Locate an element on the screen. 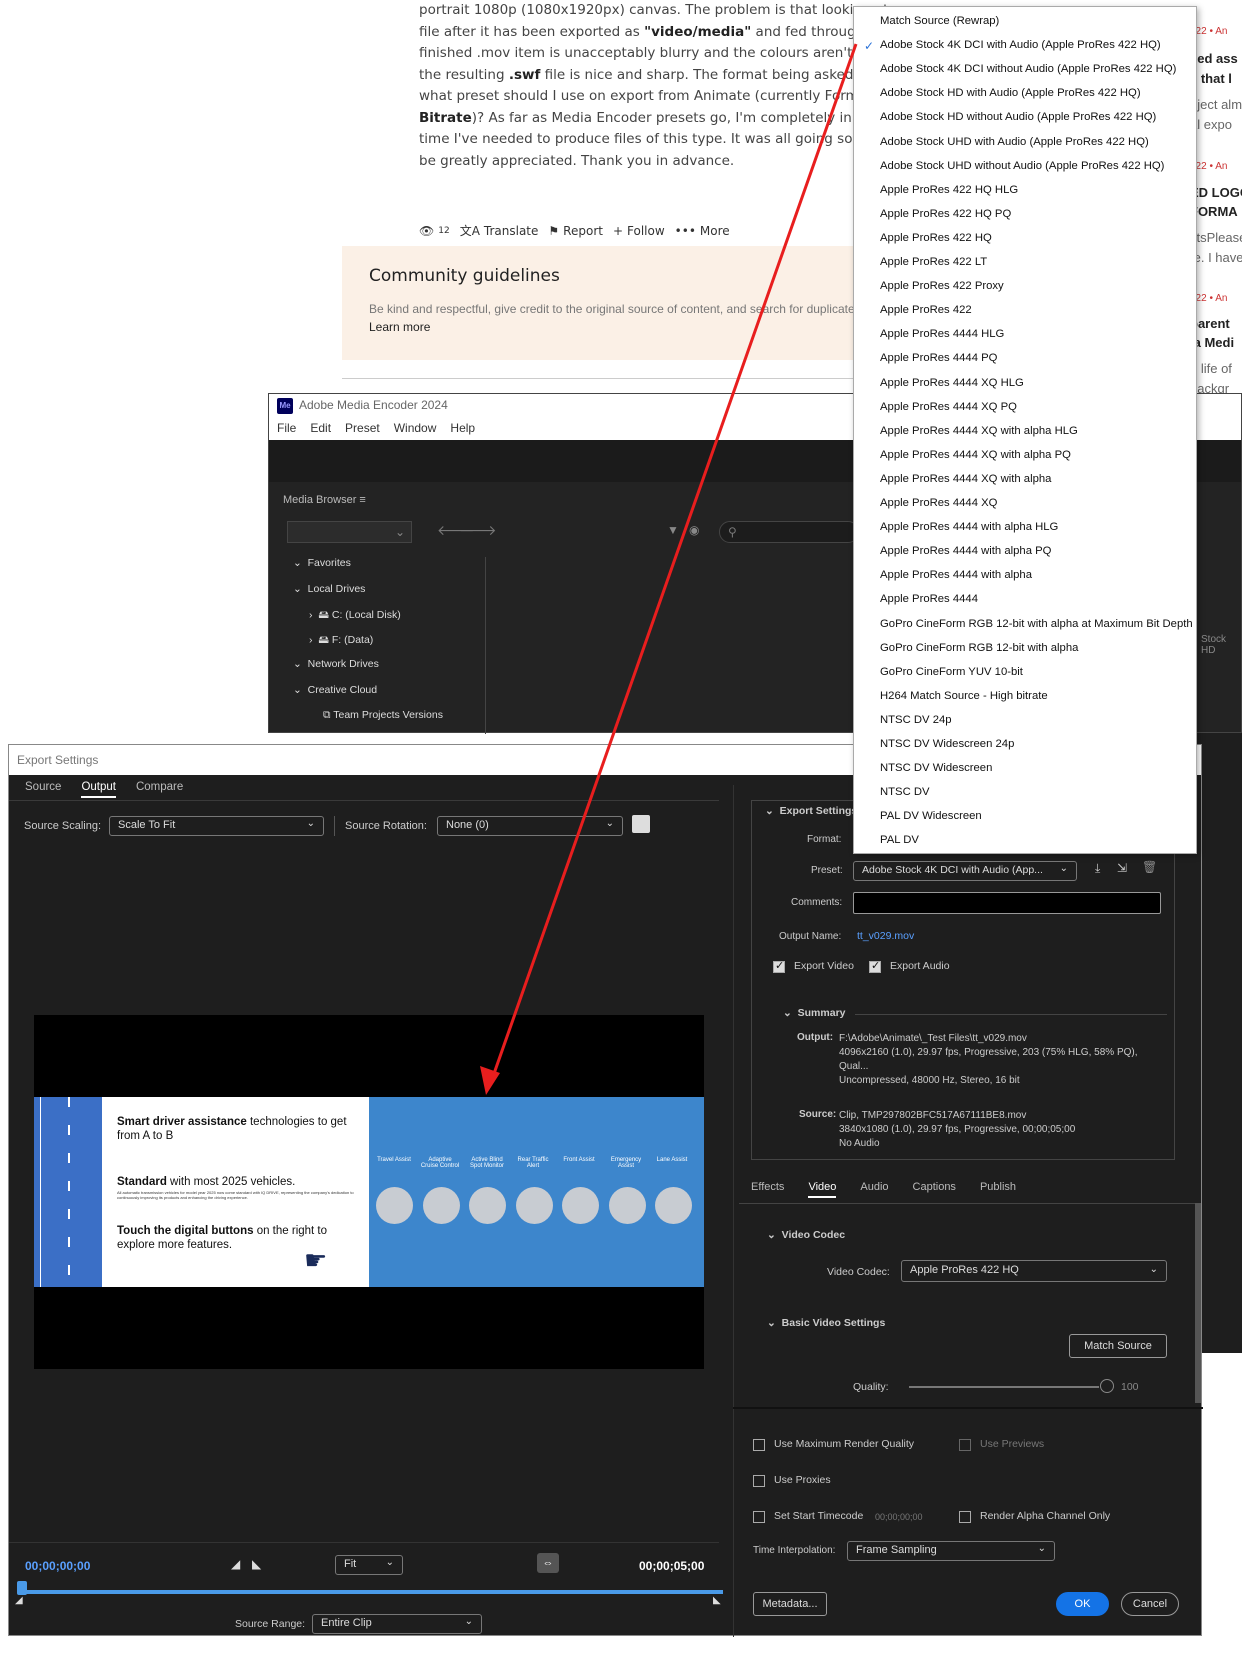 The image size is (1242, 1667). arrow-head is located at coordinates (490, 1080).